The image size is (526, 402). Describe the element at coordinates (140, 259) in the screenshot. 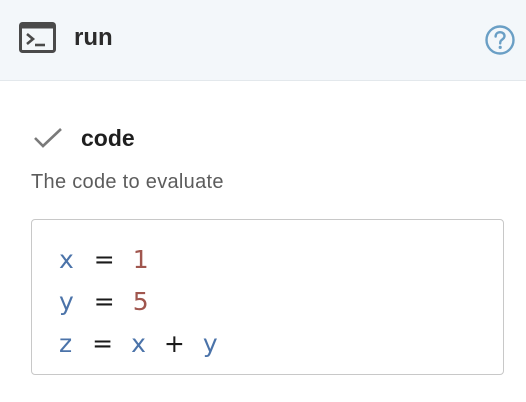

I see `code-number: 1` at that location.